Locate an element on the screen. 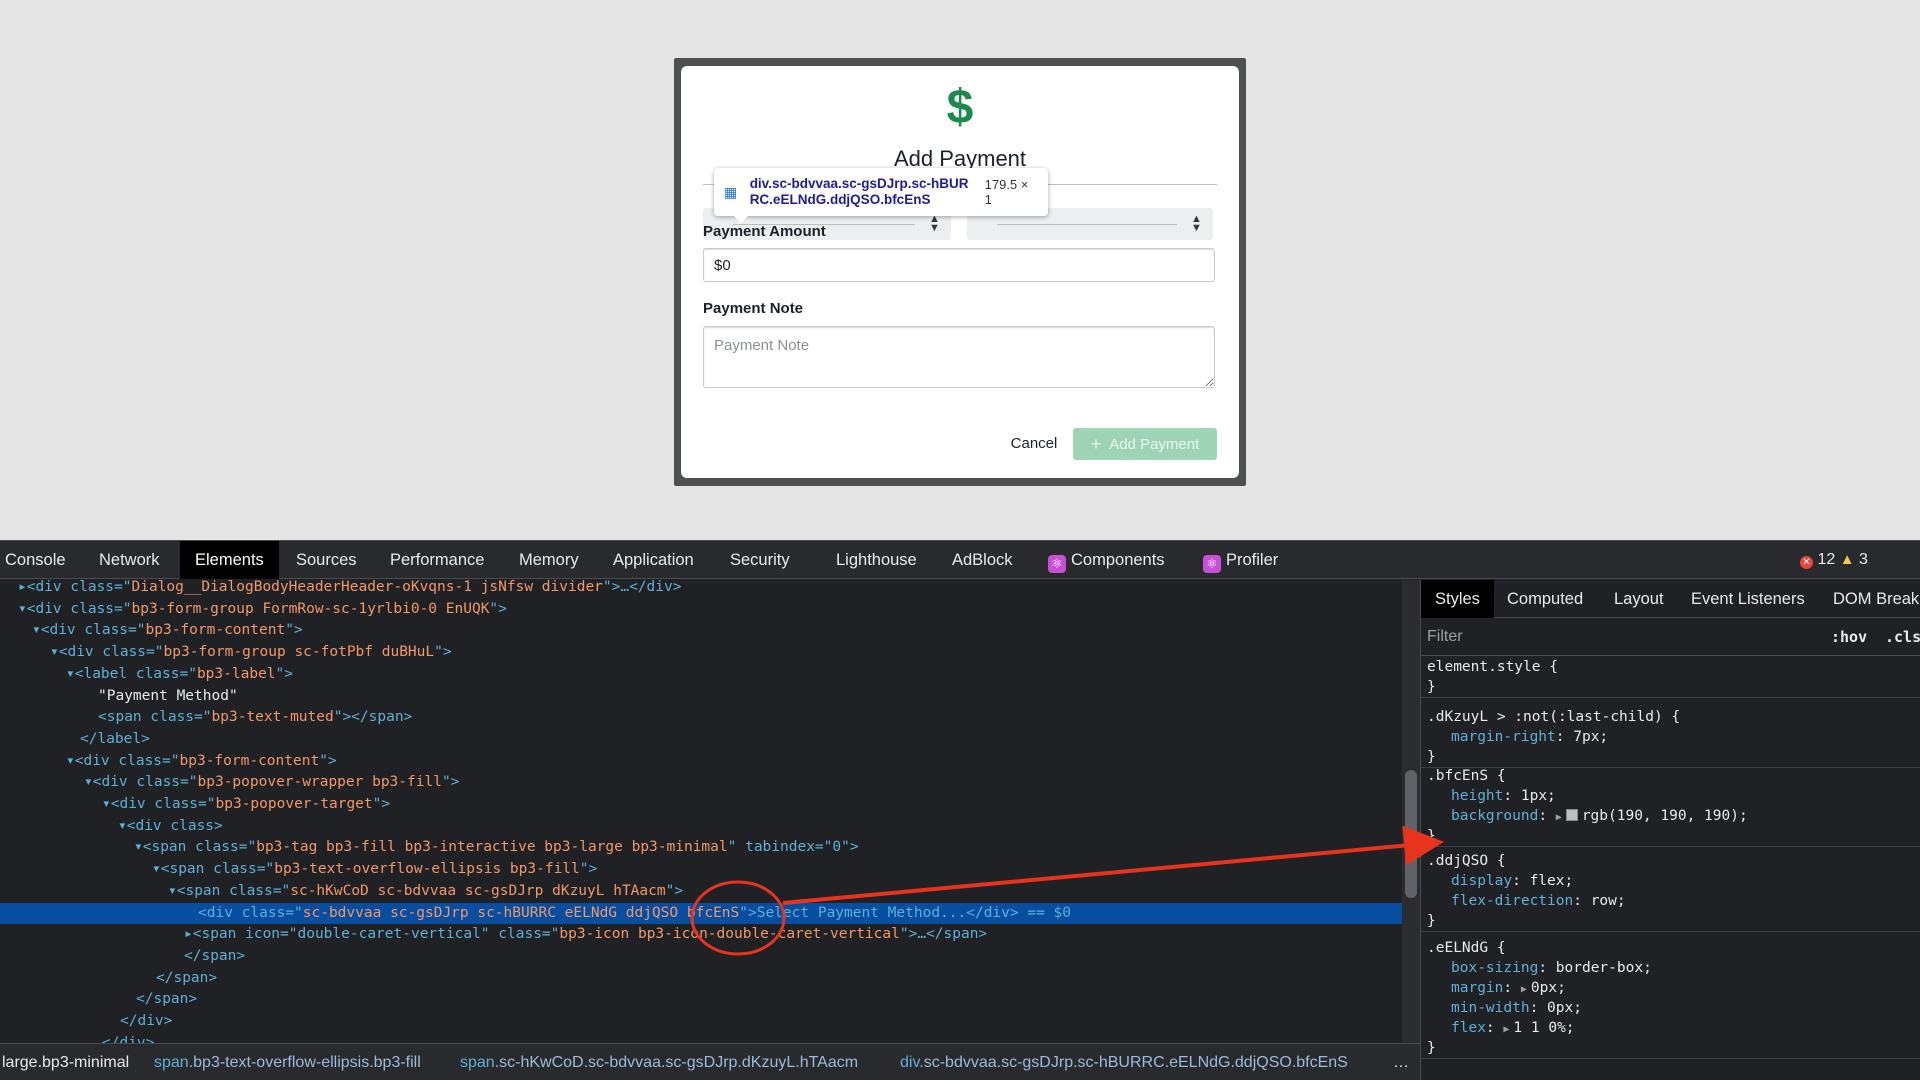 The image size is (1920, 1080). dom-node: <span class="bp3-text-muted"></span> is located at coordinates (701, 717).